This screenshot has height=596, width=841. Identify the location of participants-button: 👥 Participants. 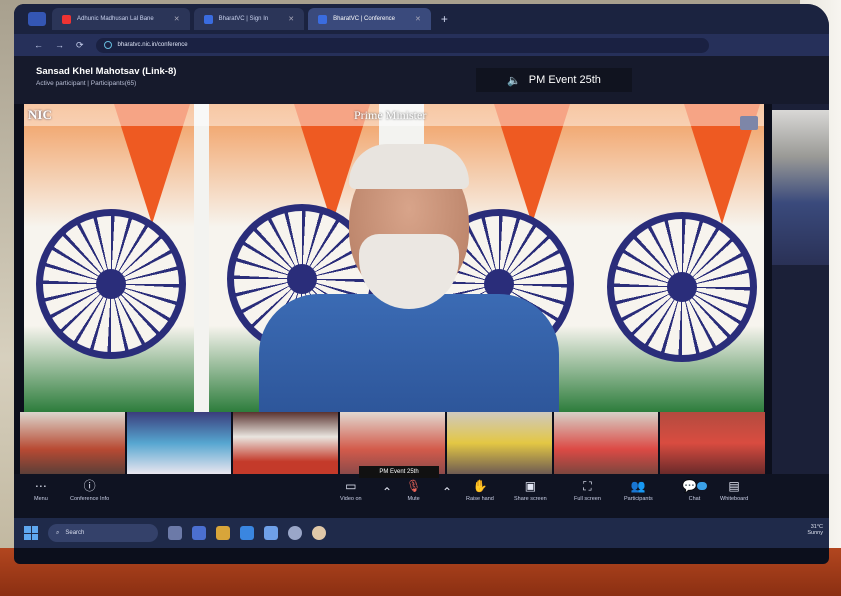
(638, 491).